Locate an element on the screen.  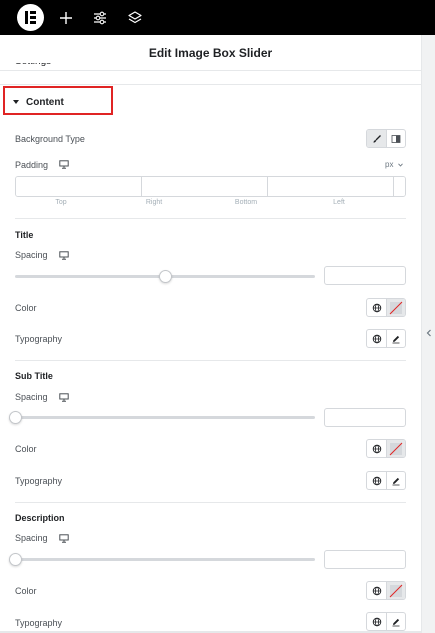
background-classic-button is located at coordinates (376, 138).